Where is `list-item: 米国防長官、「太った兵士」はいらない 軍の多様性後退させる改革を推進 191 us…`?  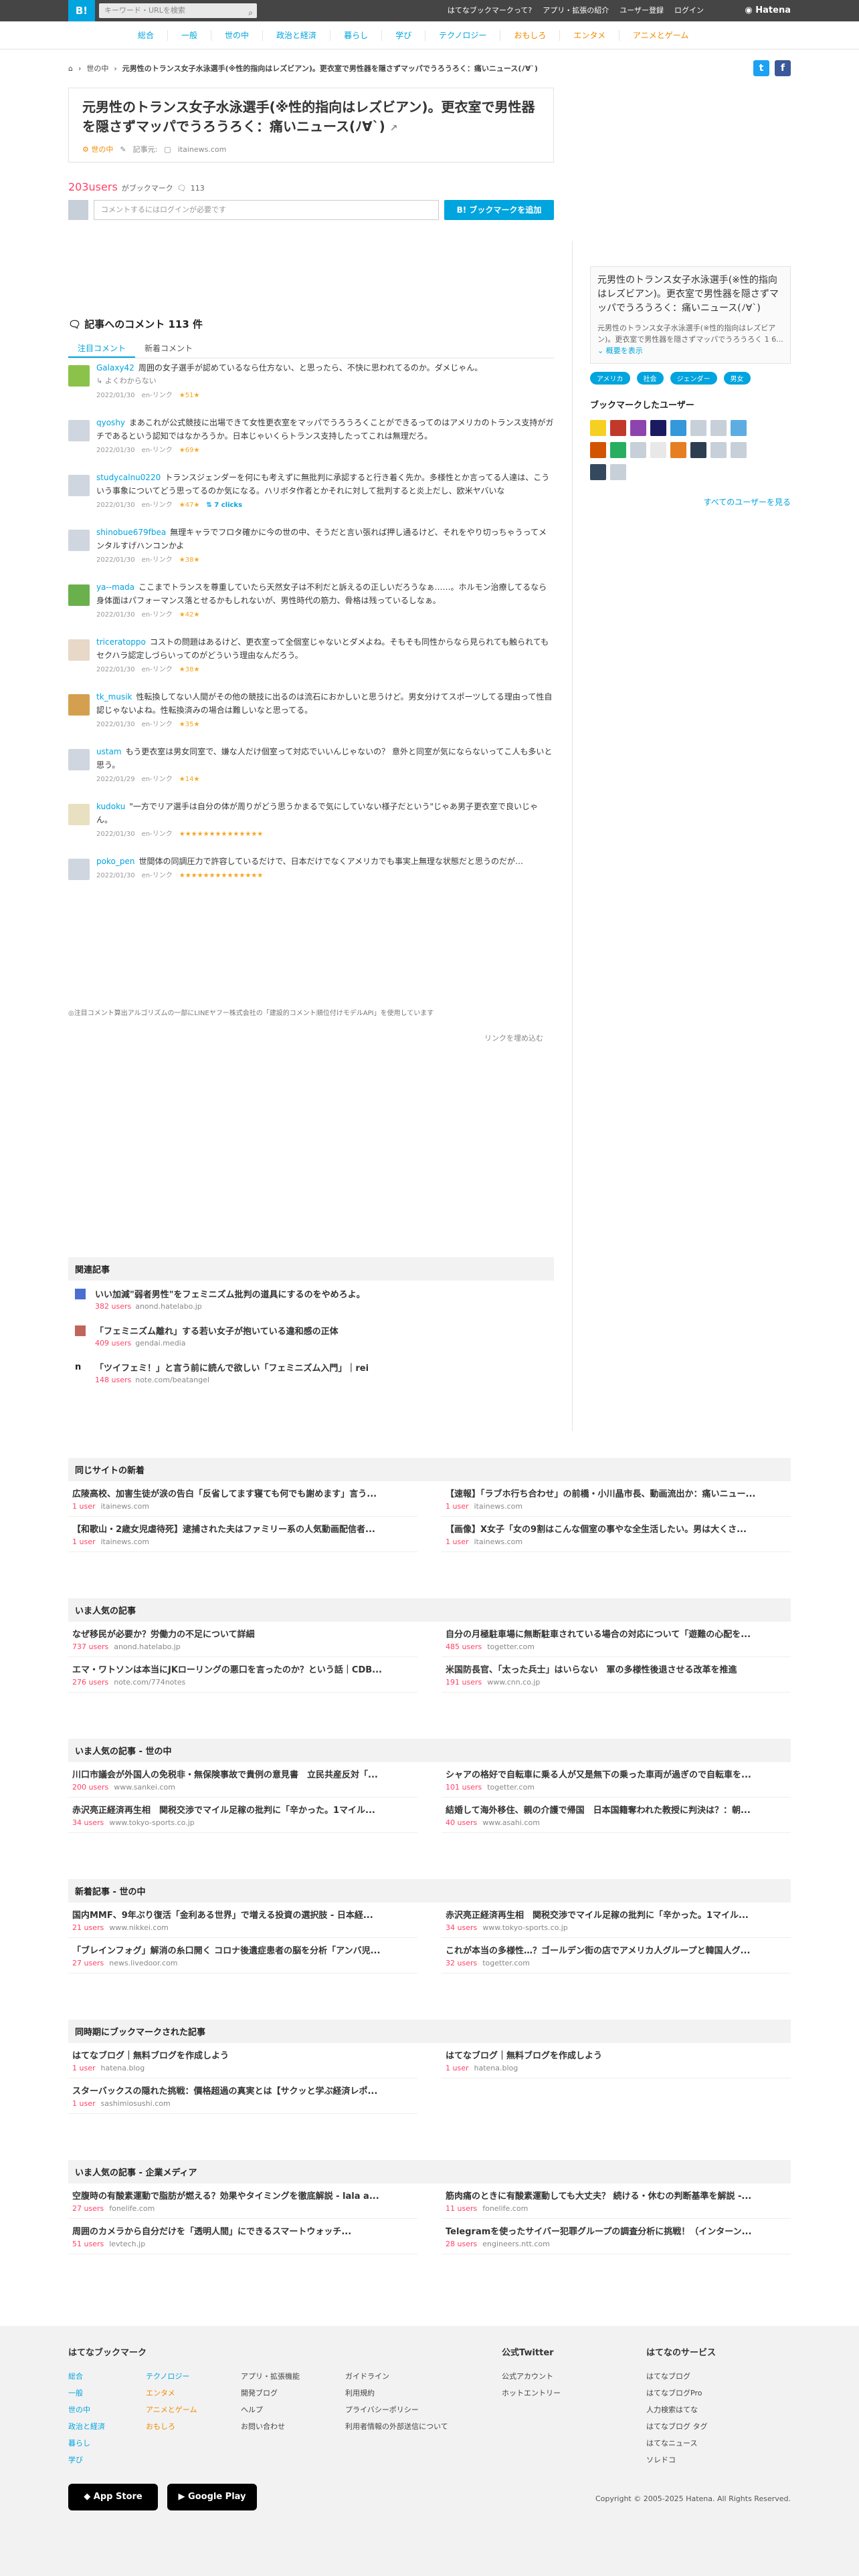
list-item: 米国防長官、「太った兵士」はいらない 軍の多様性後退させる改革を推進 191 us… is located at coordinates (616, 1675).